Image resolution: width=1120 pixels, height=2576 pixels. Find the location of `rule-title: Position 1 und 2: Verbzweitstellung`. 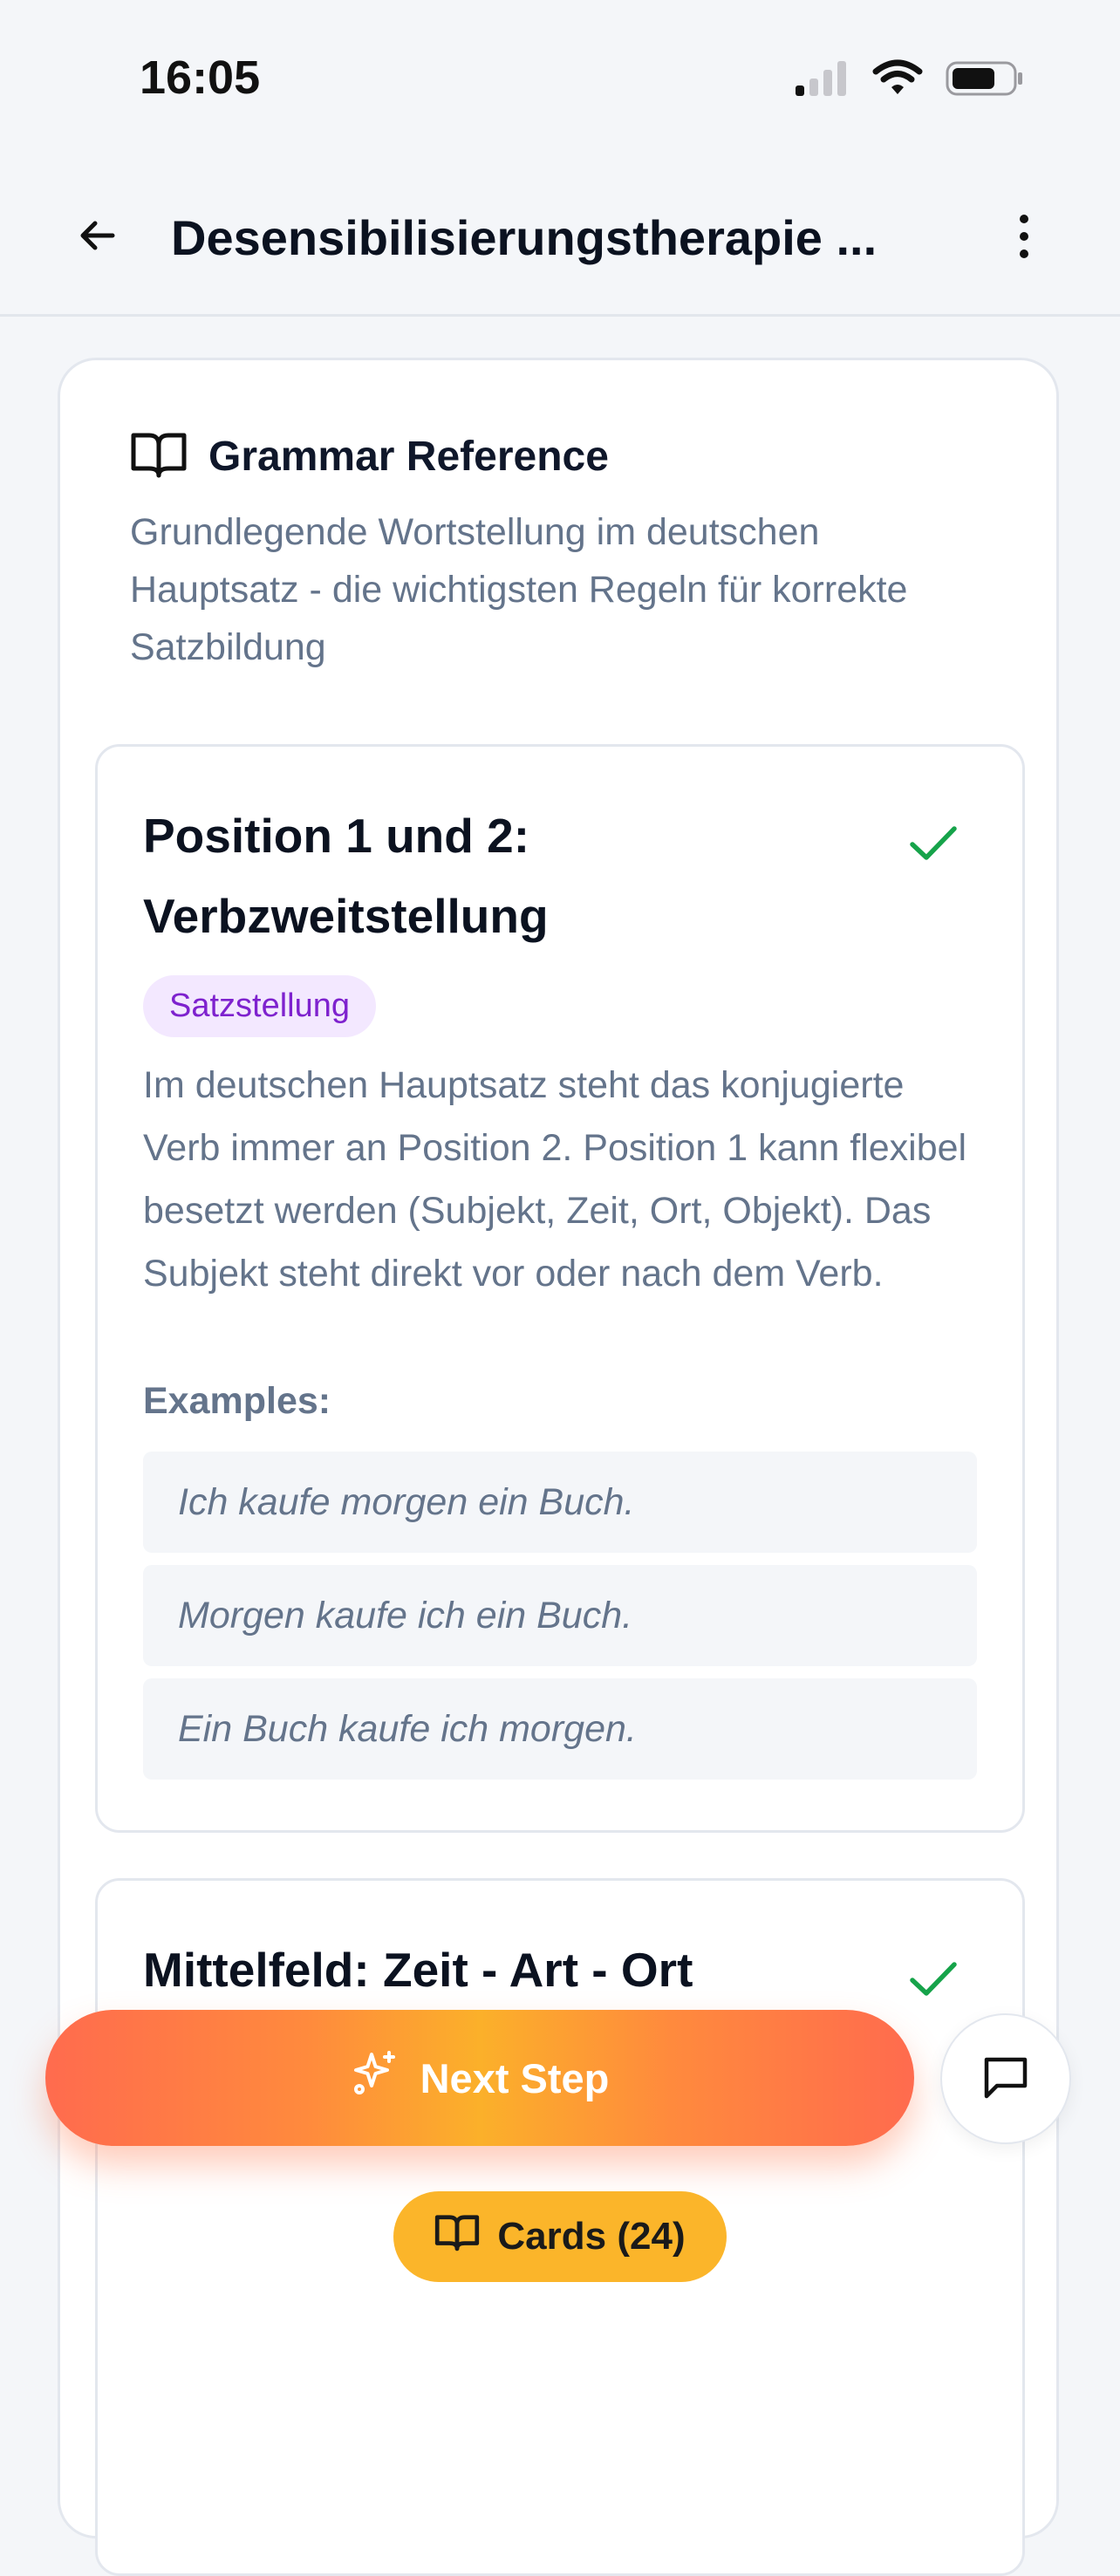

rule-title: Position 1 und 2: Verbzweitstellung is located at coordinates (518, 876).